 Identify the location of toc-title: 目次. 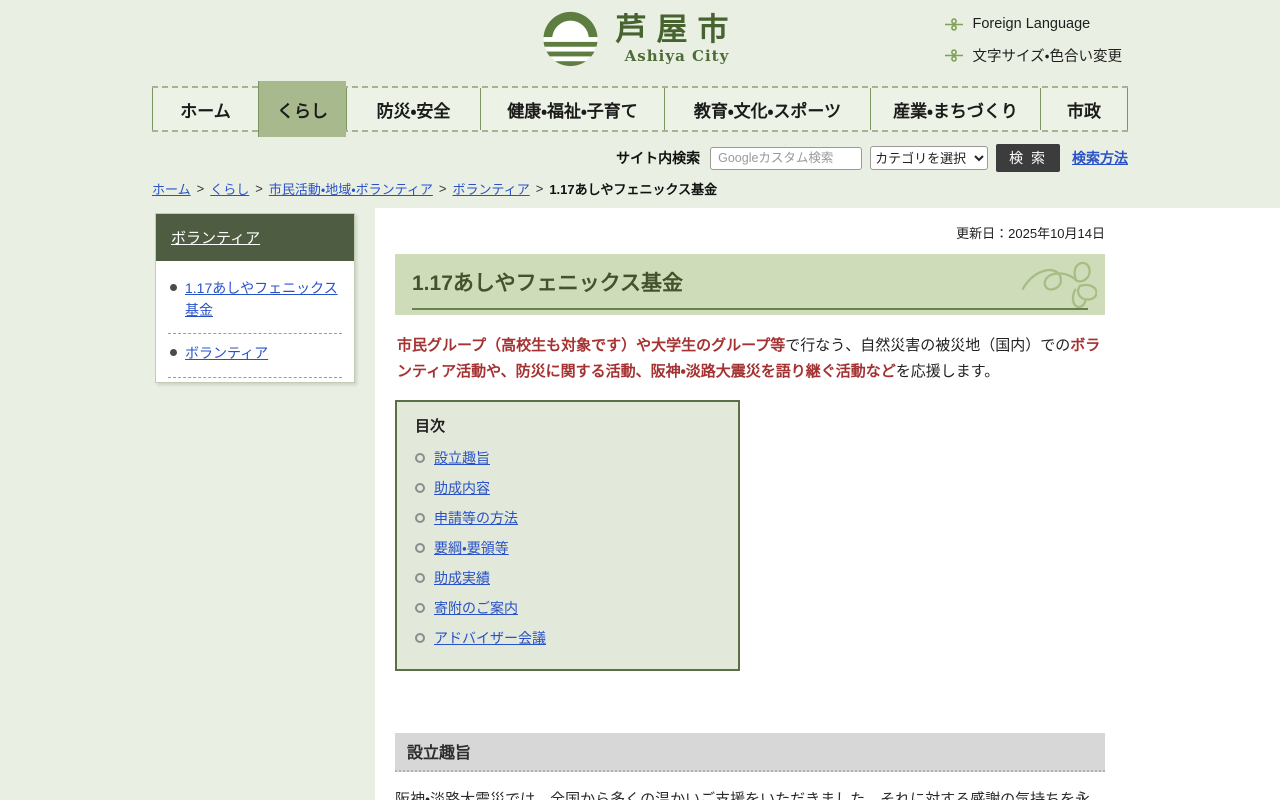
(430, 426).